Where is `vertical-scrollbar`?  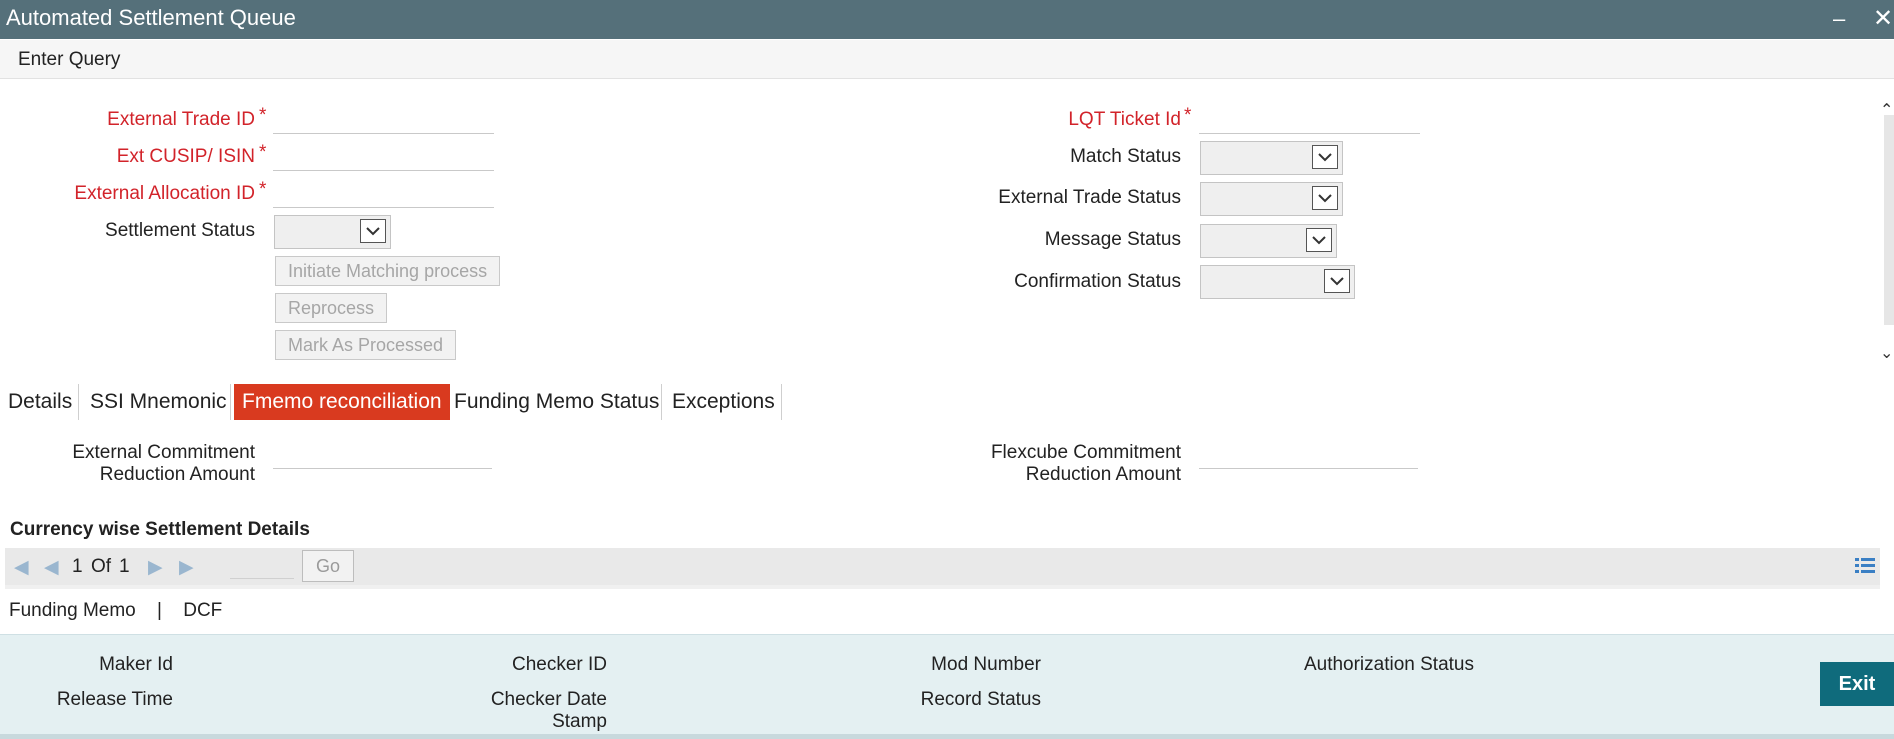
vertical-scrollbar is located at coordinates (1889, 220).